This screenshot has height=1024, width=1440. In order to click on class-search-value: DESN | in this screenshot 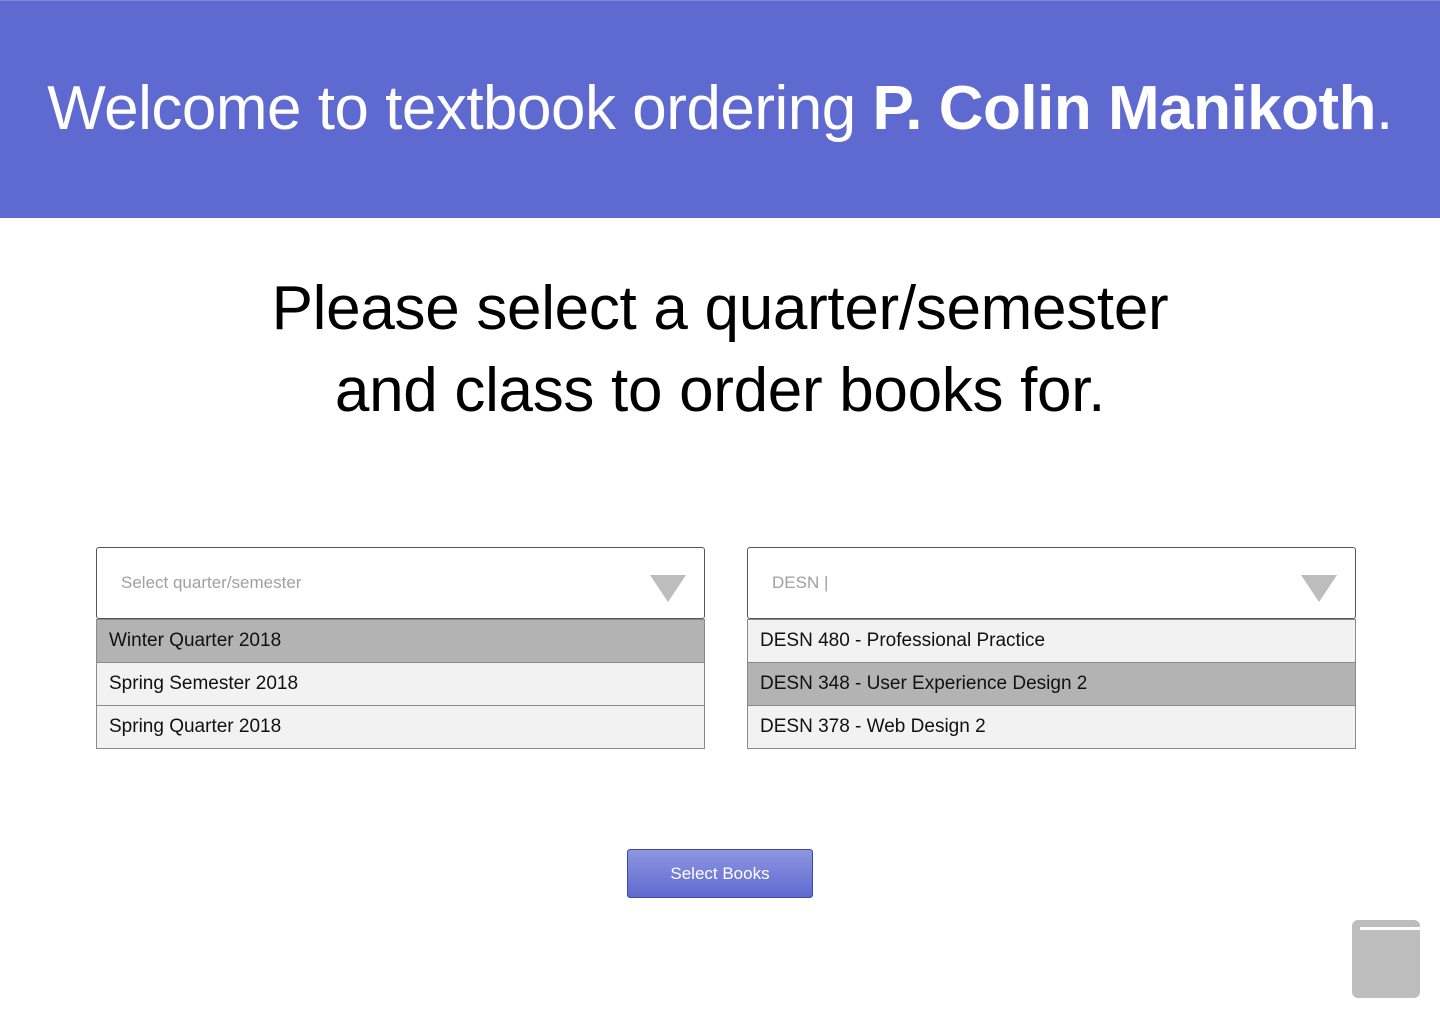, I will do `click(800, 582)`.